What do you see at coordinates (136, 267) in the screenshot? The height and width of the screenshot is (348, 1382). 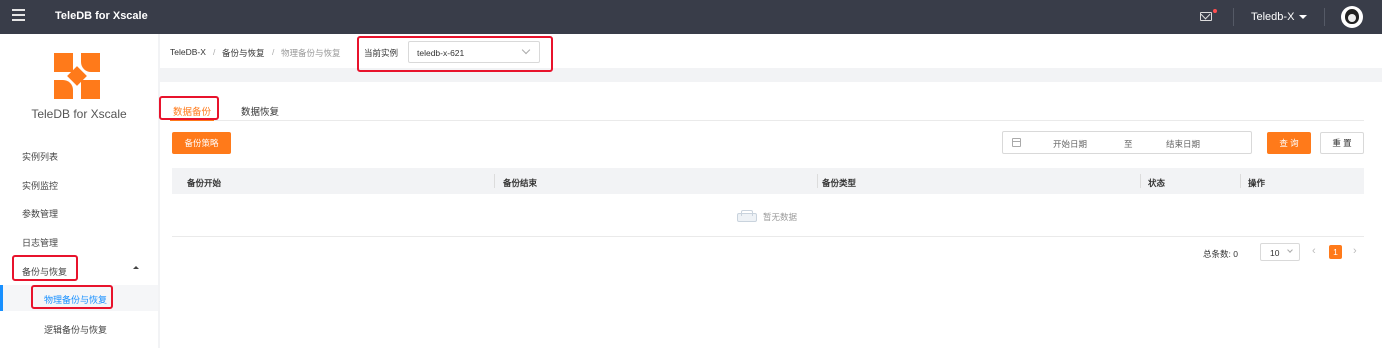 I see `caret-up-icon` at bounding box center [136, 267].